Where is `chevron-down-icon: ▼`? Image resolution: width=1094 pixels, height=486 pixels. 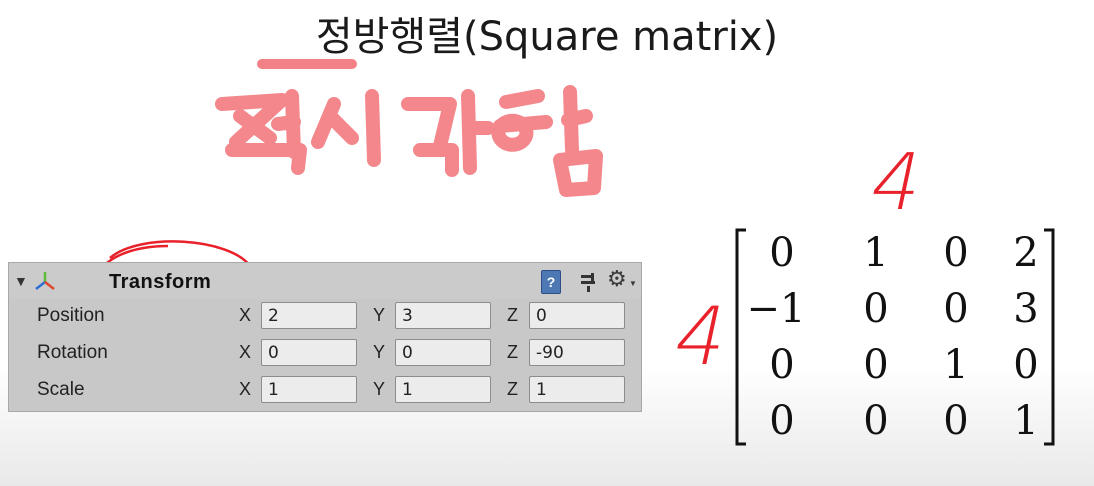 chevron-down-icon: ▼ is located at coordinates (633, 283).